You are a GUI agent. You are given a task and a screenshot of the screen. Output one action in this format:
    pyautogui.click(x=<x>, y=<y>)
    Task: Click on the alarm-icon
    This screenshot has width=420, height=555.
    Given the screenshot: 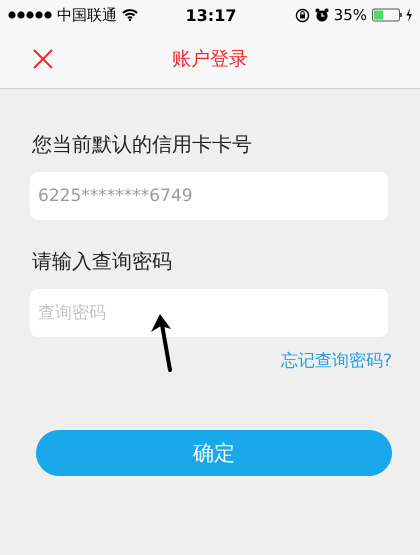 What is the action you would take?
    pyautogui.click(x=321, y=15)
    